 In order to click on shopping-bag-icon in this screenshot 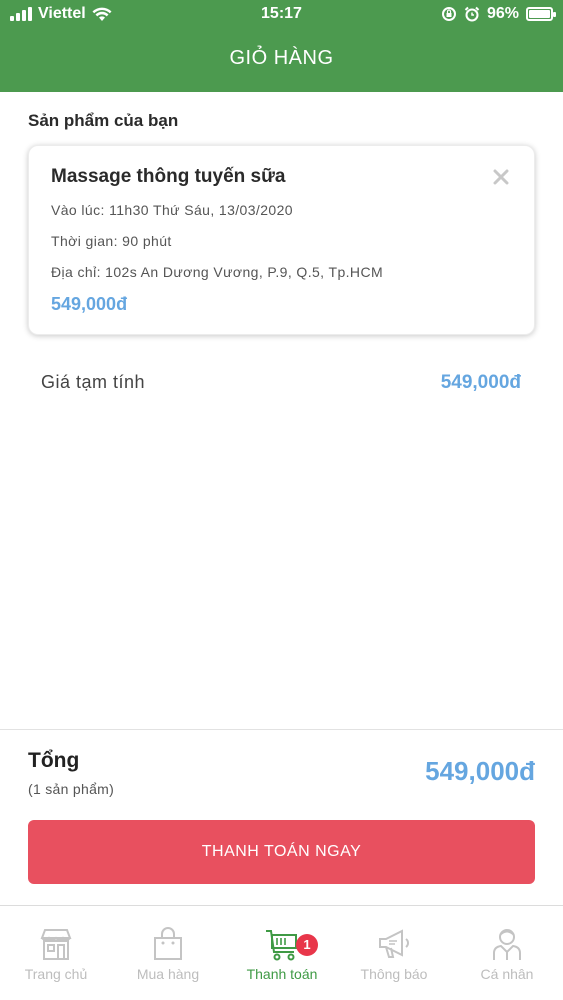, I will do `click(168, 943)`.